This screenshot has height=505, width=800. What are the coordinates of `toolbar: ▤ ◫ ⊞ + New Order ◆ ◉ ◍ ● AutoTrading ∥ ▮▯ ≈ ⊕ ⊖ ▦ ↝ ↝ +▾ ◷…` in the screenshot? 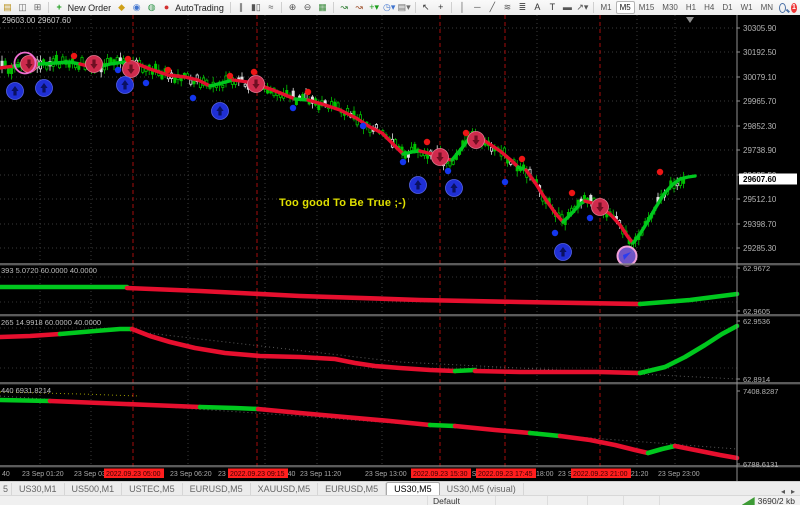 It's located at (400, 8).